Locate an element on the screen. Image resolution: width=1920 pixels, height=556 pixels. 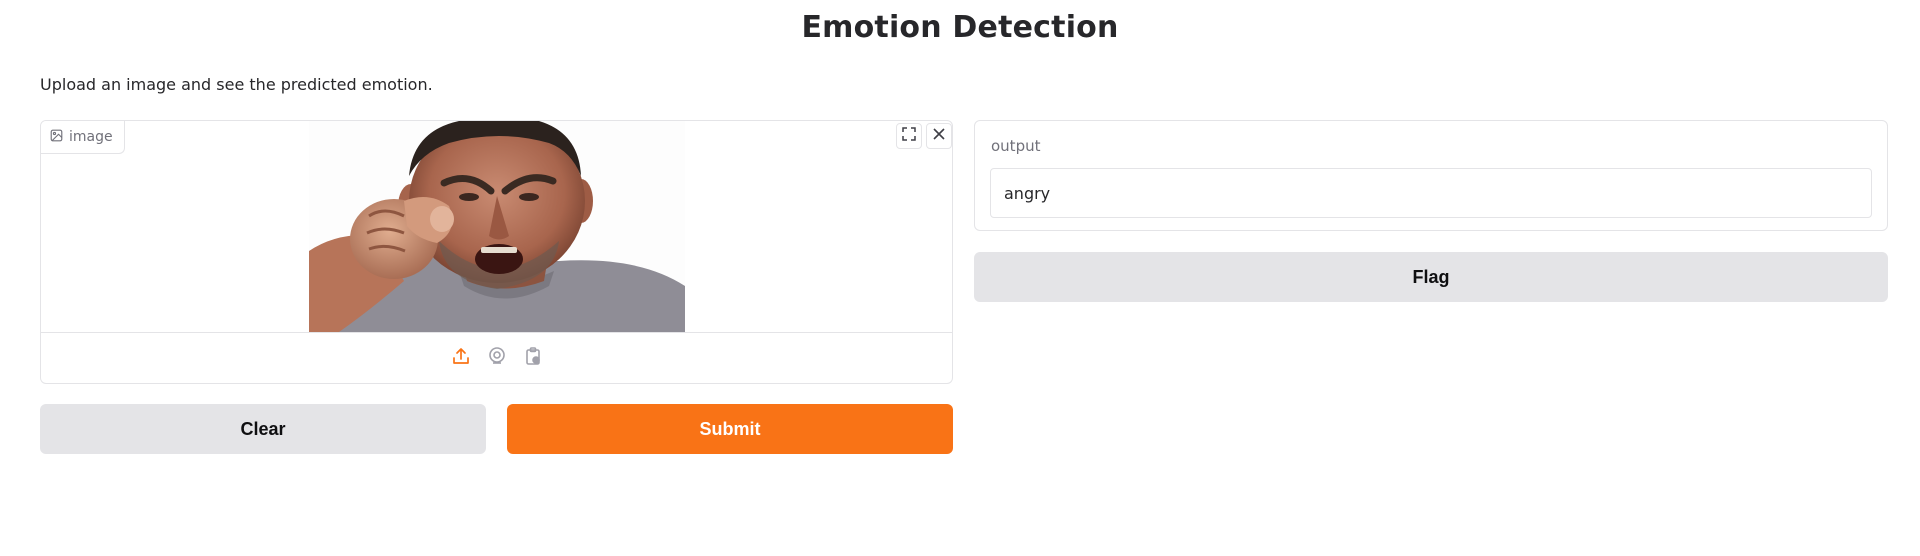
webcam-source-button is located at coordinates (497, 358).